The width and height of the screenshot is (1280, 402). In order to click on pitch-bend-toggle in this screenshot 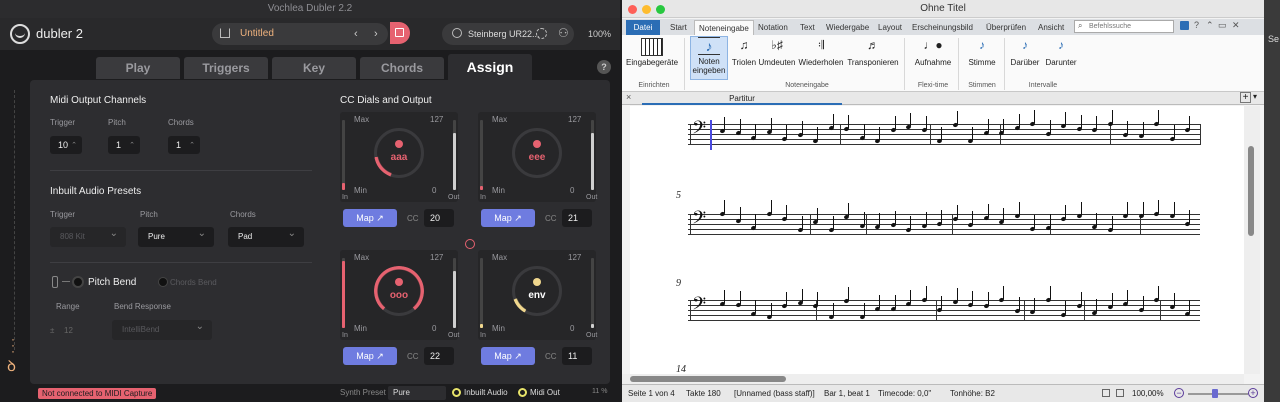, I will do `click(78, 282)`.